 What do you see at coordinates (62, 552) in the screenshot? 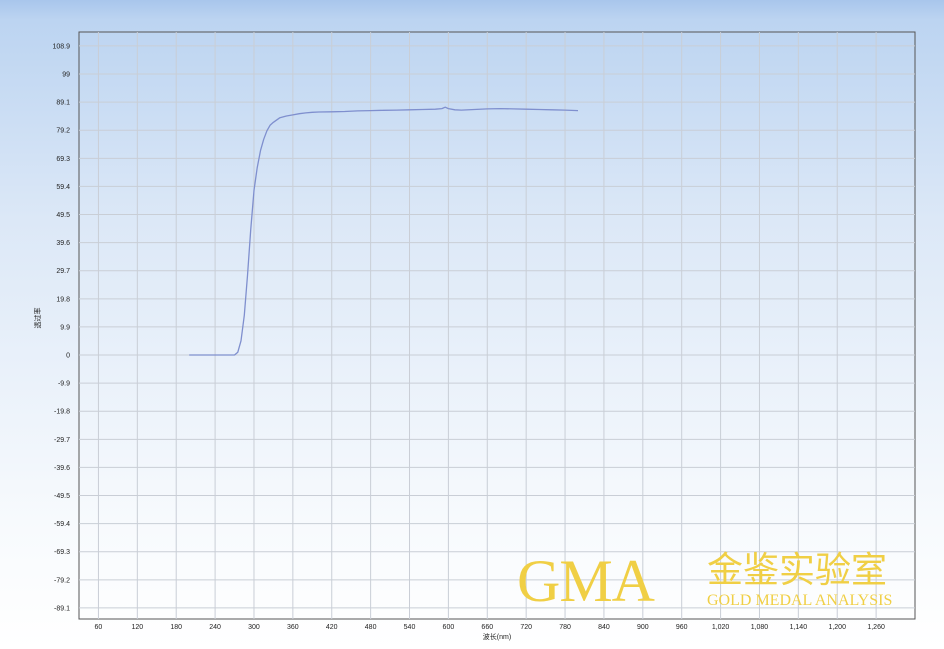
I see `y-tick-label: -69.3` at bounding box center [62, 552].